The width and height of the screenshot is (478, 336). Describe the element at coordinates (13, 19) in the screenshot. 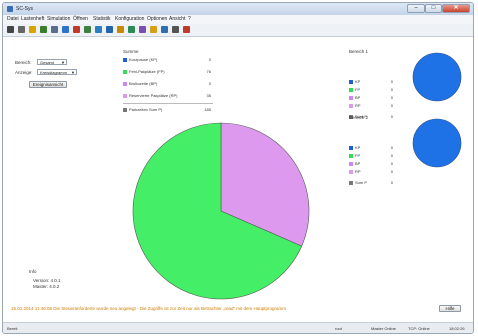

I see `menu-datei: Datei` at that location.